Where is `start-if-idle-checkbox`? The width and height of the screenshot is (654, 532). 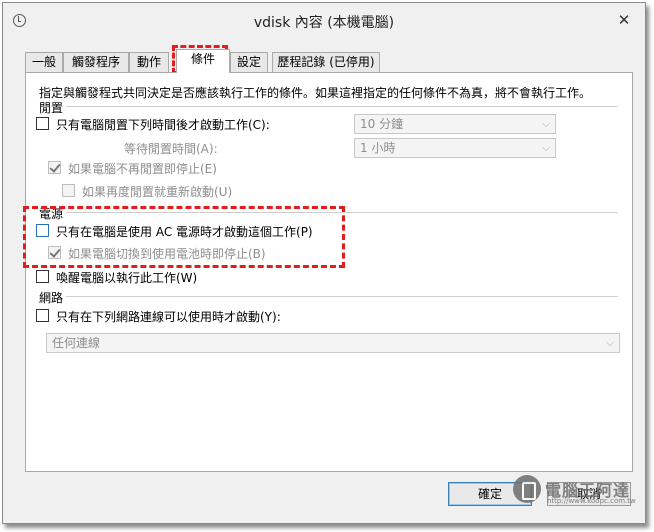
start-if-idle-checkbox is located at coordinates (42, 123).